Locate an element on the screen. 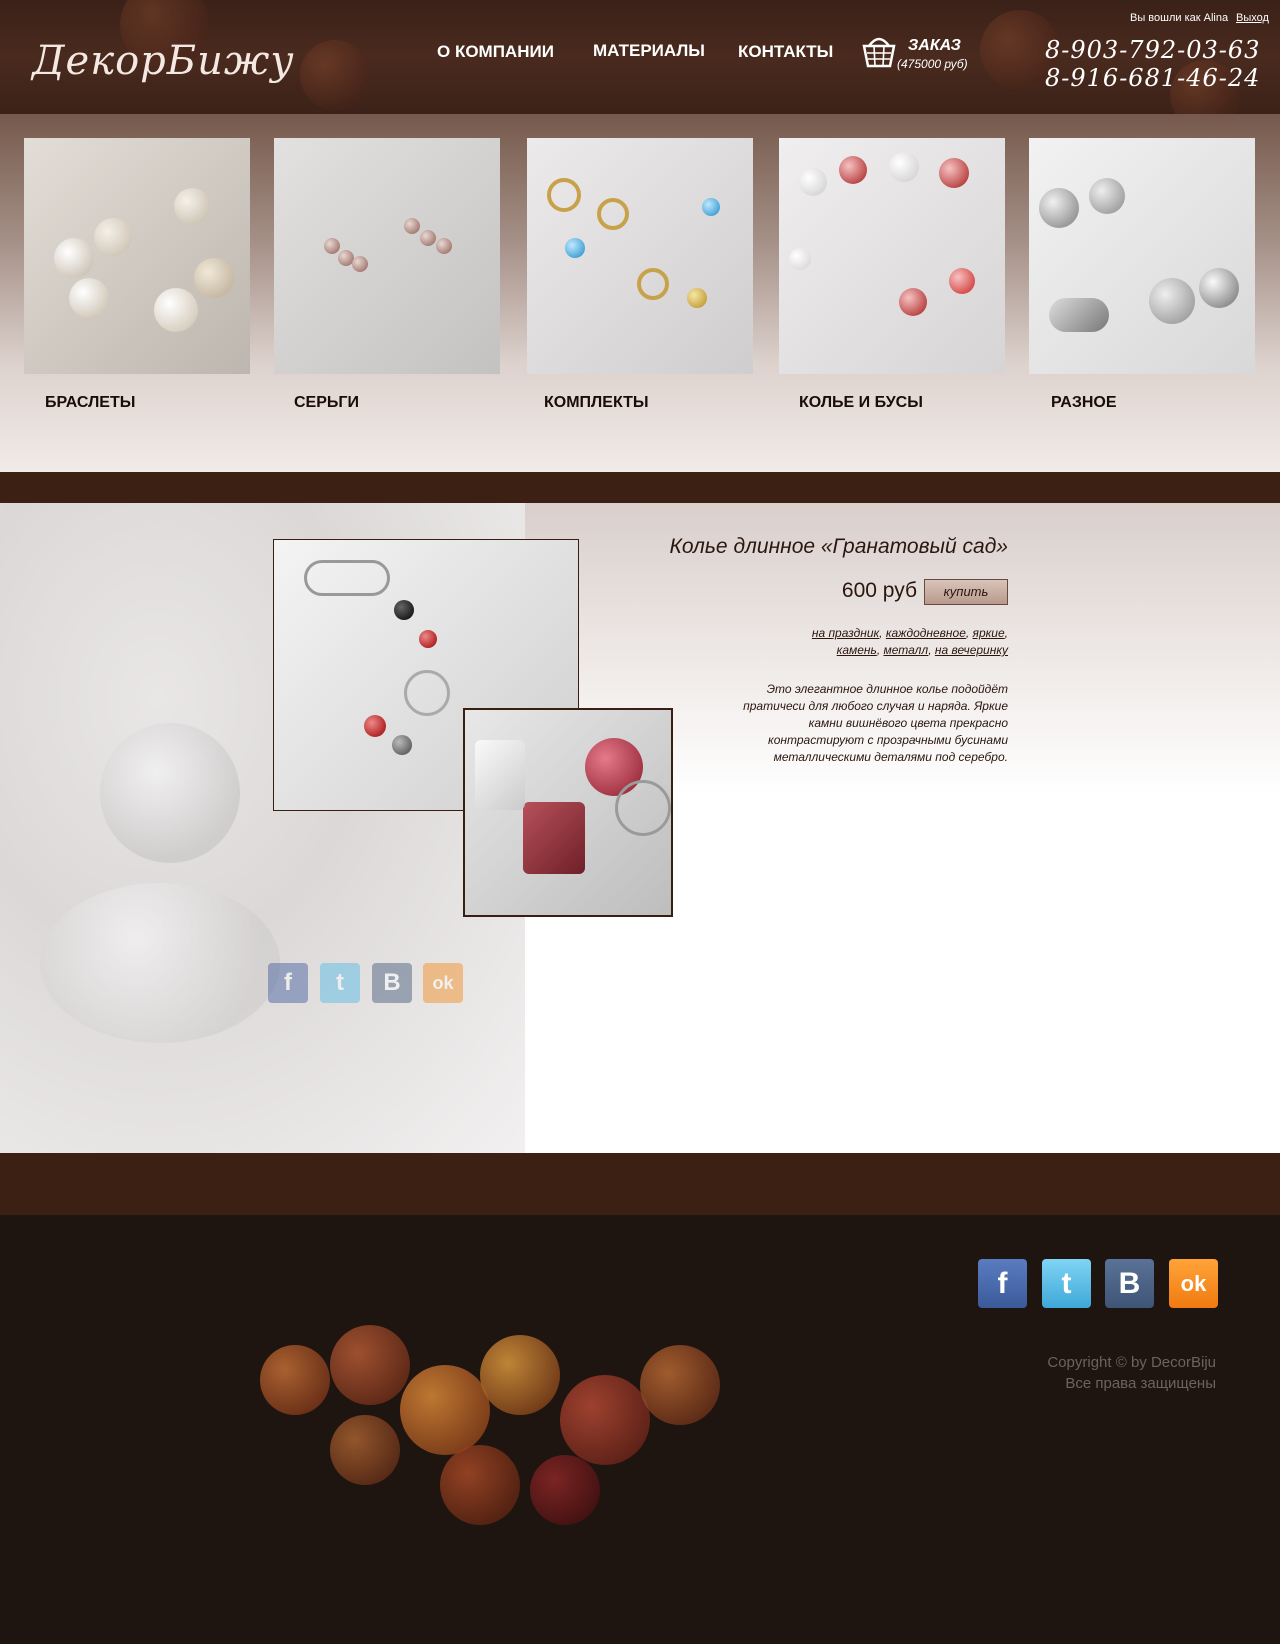 This screenshot has width=1280, height=1644. footer-vk-icon: B is located at coordinates (1129, 1283).